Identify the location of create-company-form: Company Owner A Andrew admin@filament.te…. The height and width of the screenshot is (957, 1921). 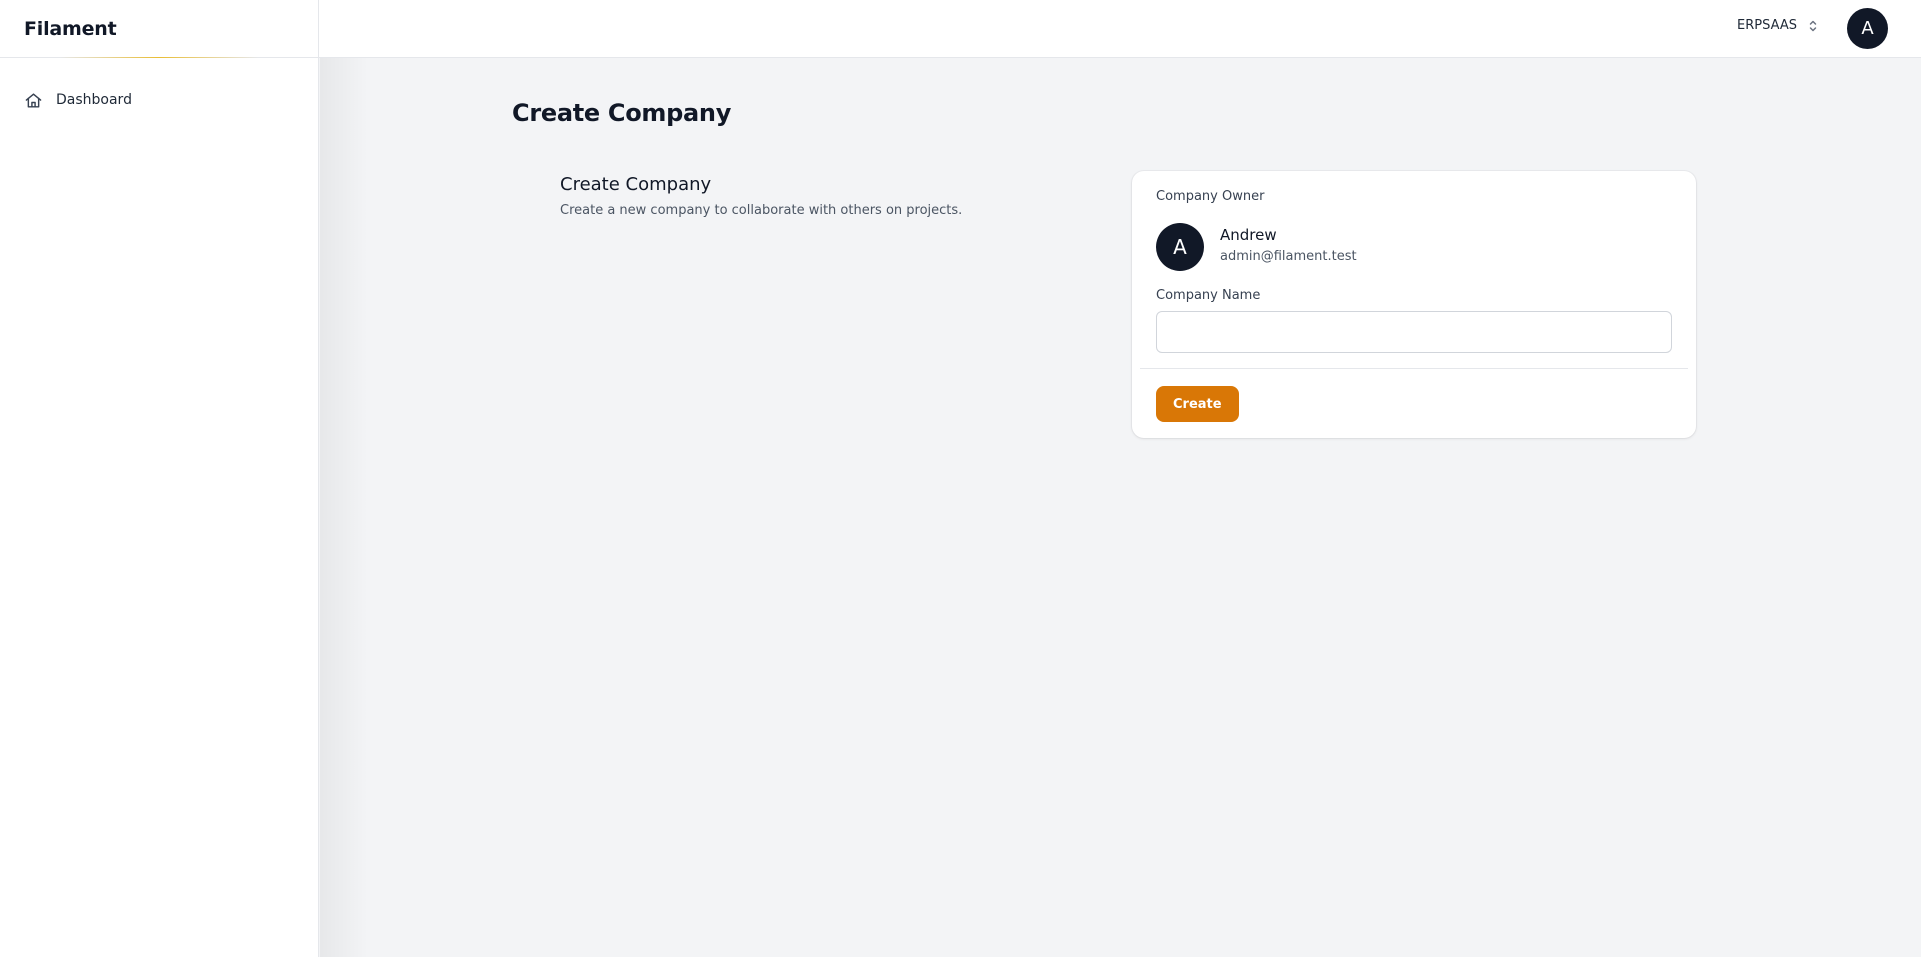
(1414, 304).